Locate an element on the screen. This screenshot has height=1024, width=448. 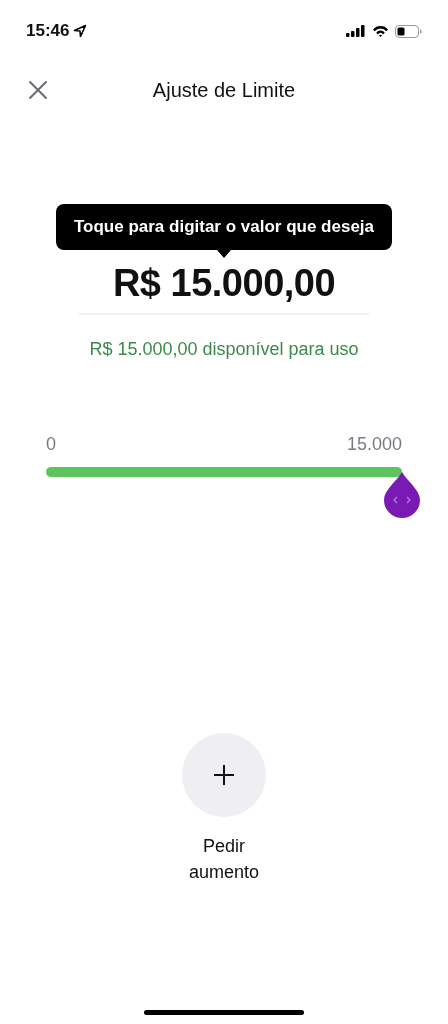
min-label: 0 is located at coordinates (51, 444).